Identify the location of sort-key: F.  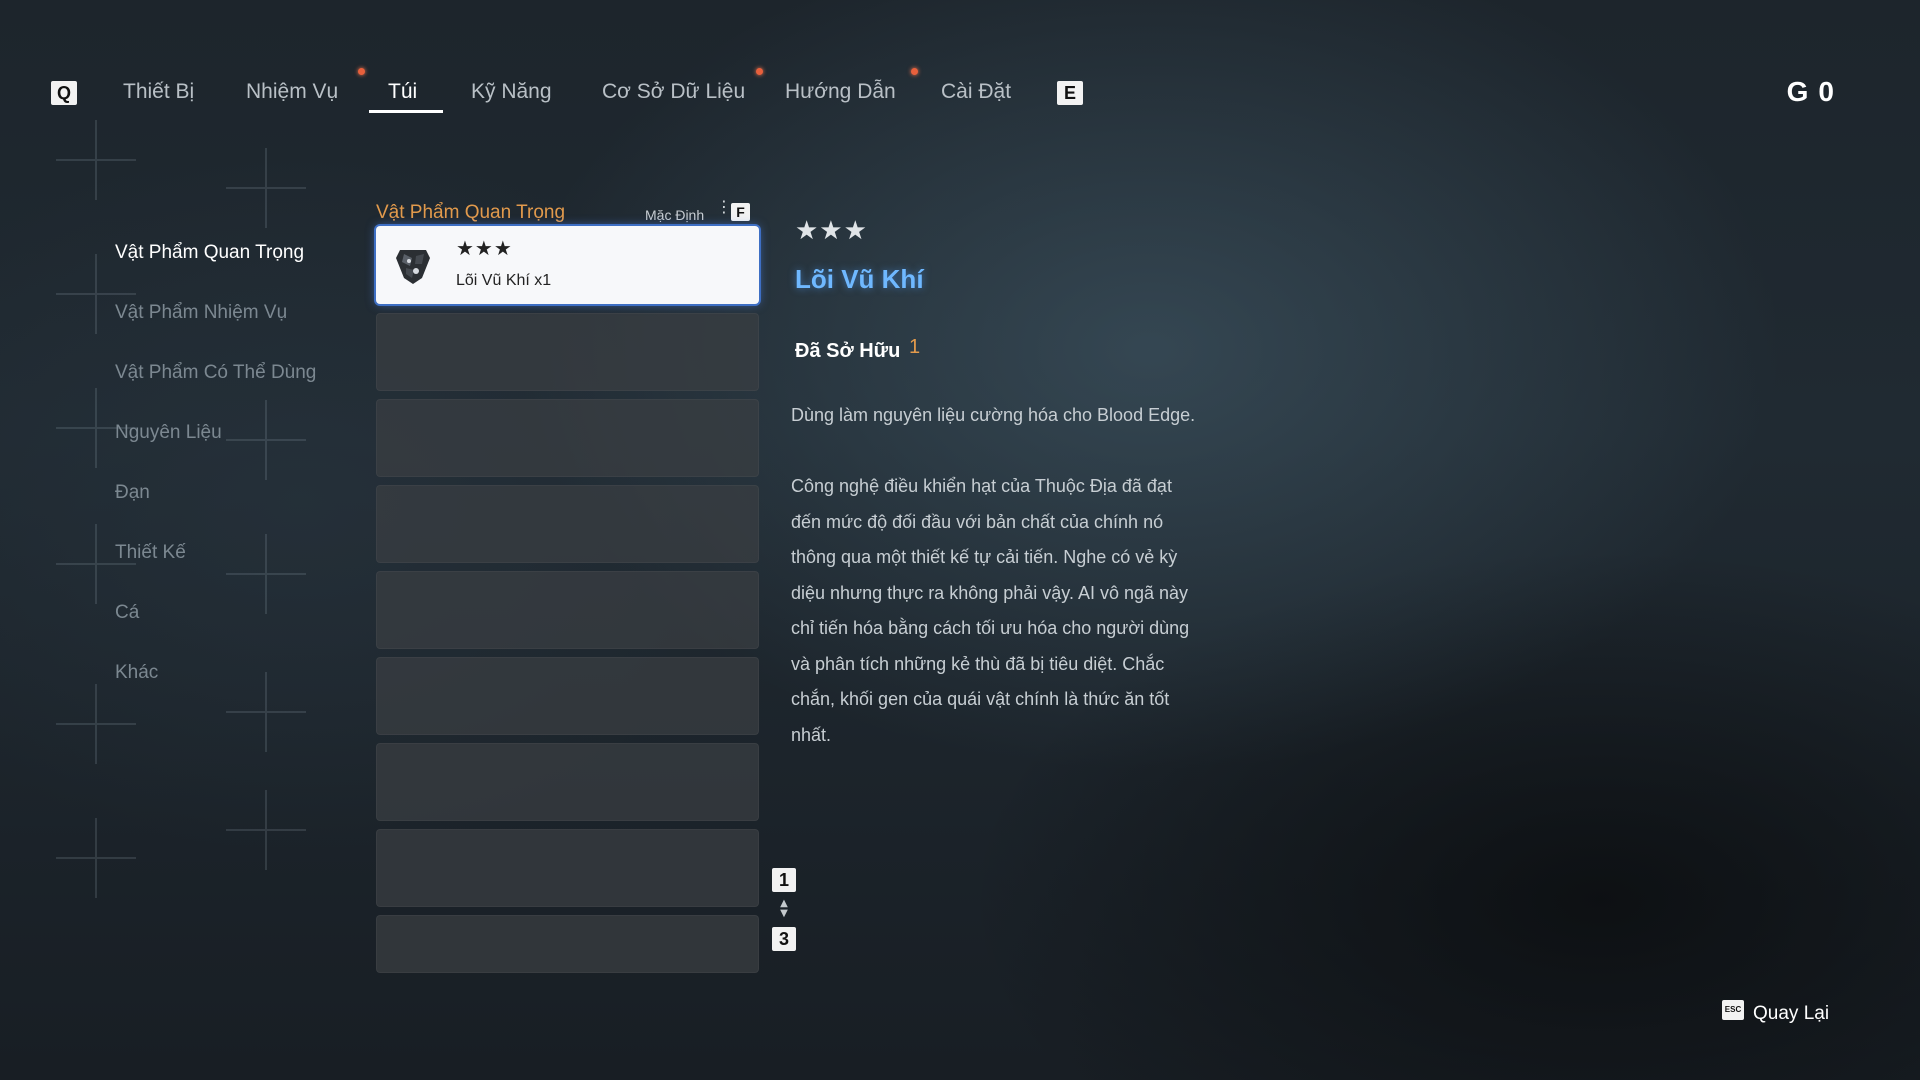
(740, 212).